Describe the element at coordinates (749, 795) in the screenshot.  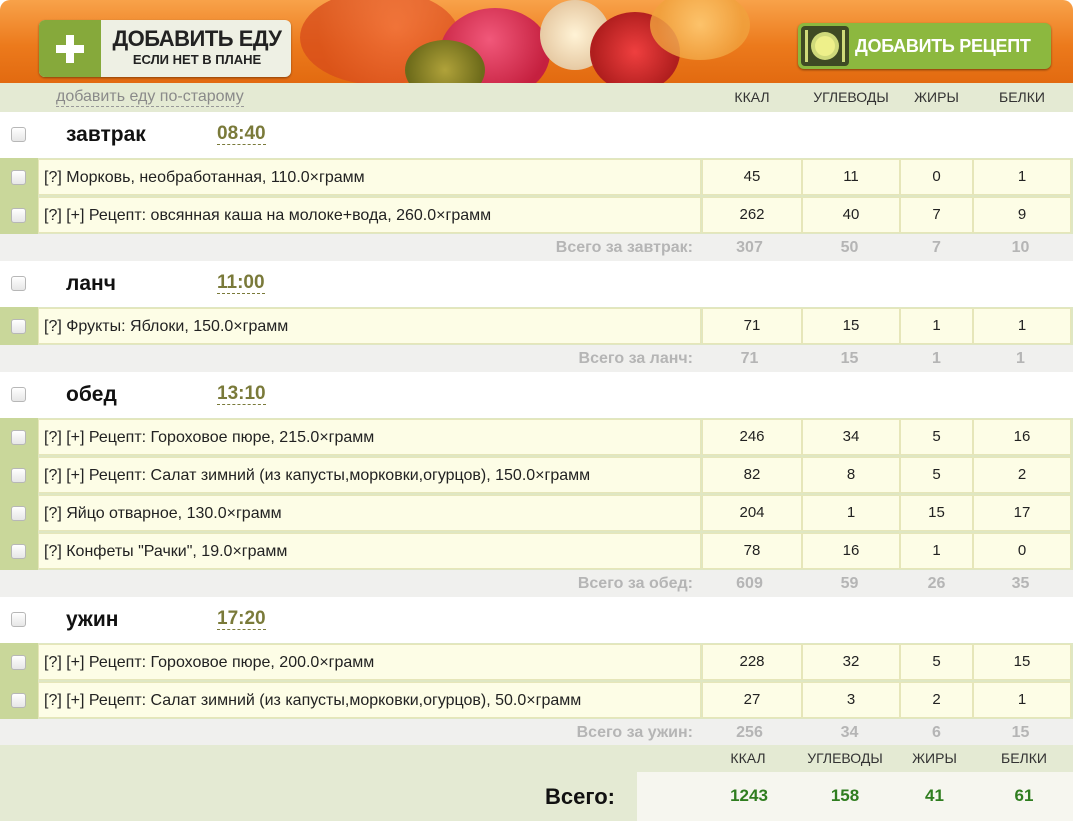
I see `grand-total-kcal: 1243` at that location.